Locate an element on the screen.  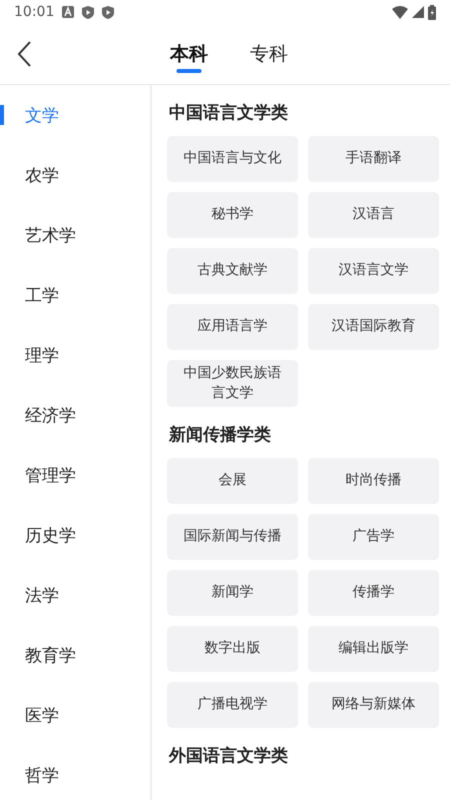
major-chip: 中国语言与文化 is located at coordinates (232, 159).